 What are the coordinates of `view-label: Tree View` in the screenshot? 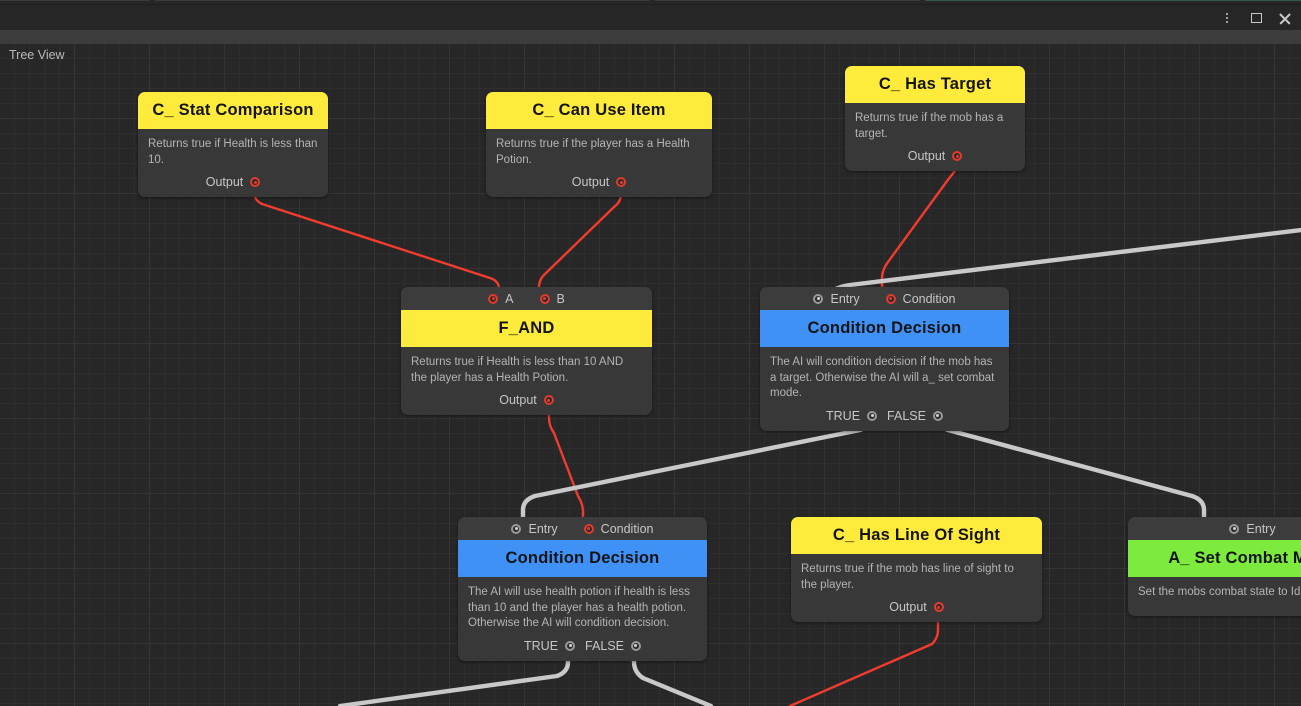 It's located at (37, 55).